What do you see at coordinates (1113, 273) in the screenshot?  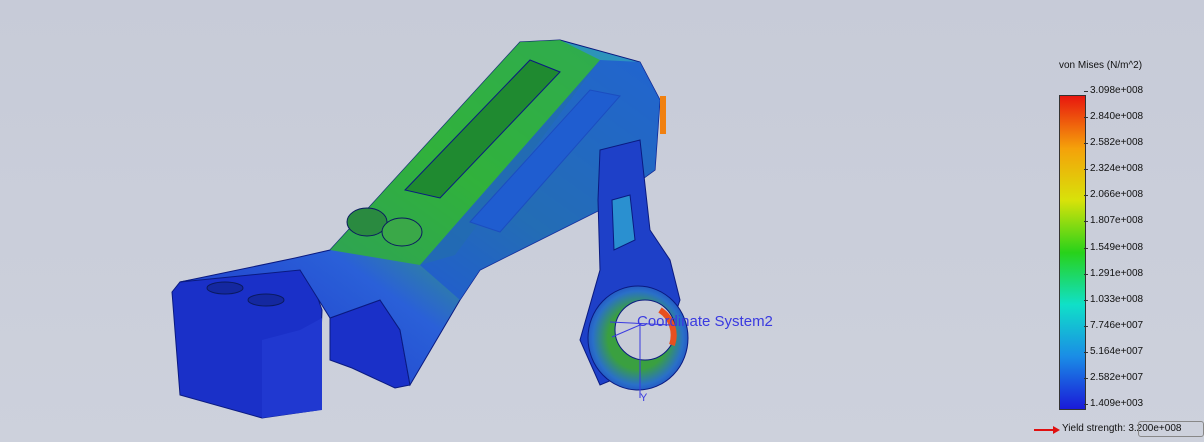 I see `legend-tick-label: 1.291e+008` at bounding box center [1113, 273].